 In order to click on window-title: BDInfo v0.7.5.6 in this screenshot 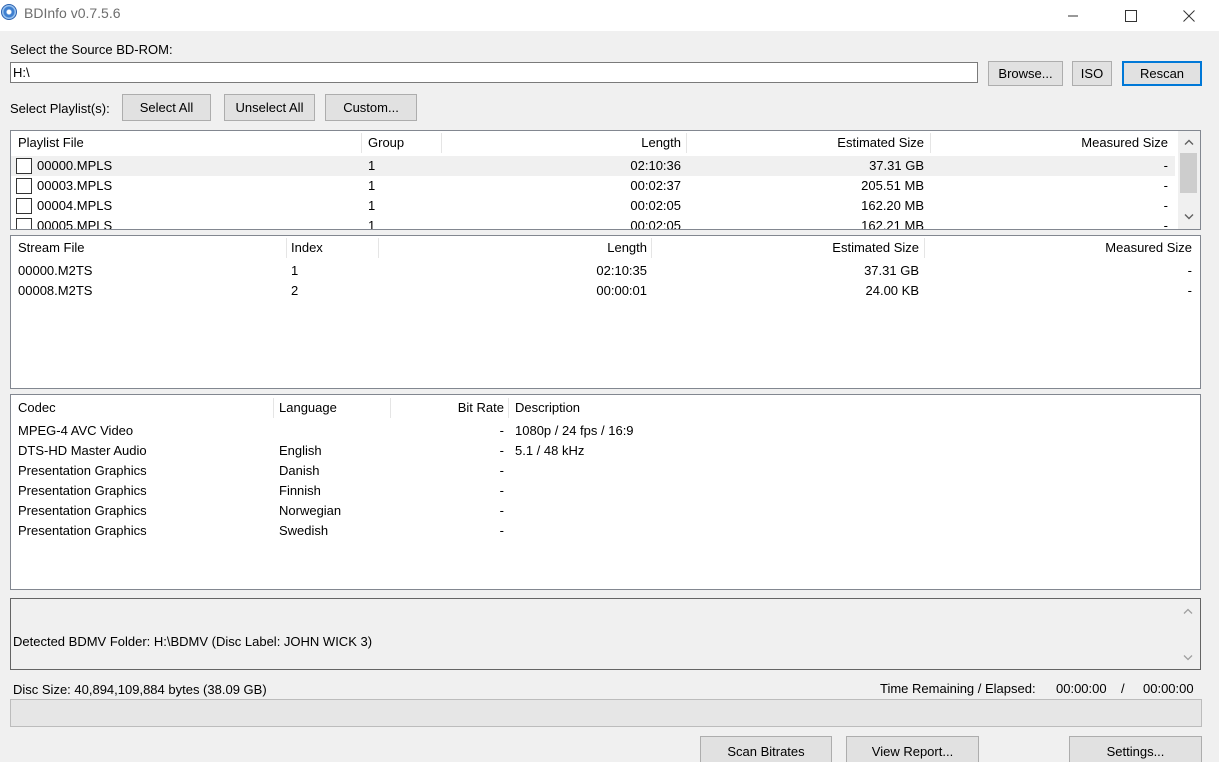, I will do `click(72, 13)`.